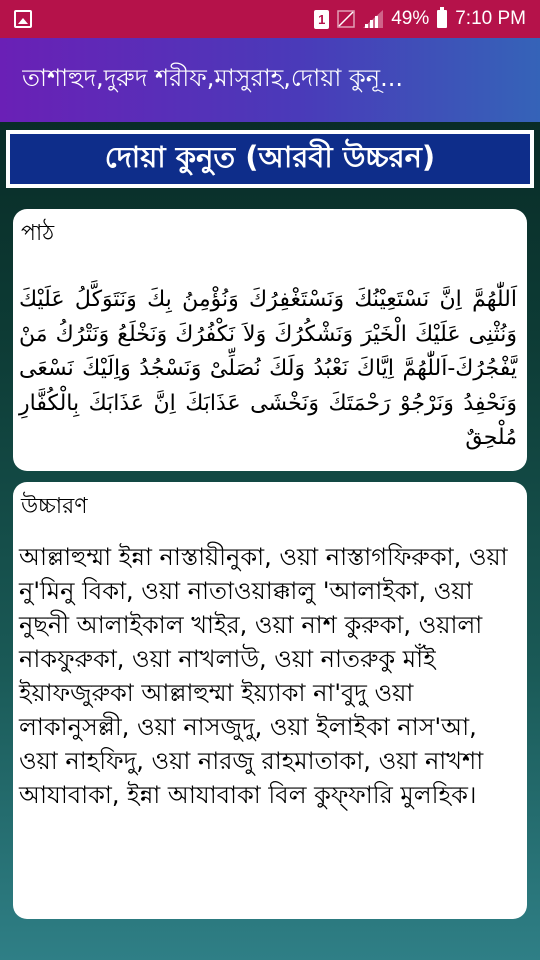 Image resolution: width=540 pixels, height=960 pixels. Describe the element at coordinates (373, 19) in the screenshot. I see `signal-strength-icon` at that location.